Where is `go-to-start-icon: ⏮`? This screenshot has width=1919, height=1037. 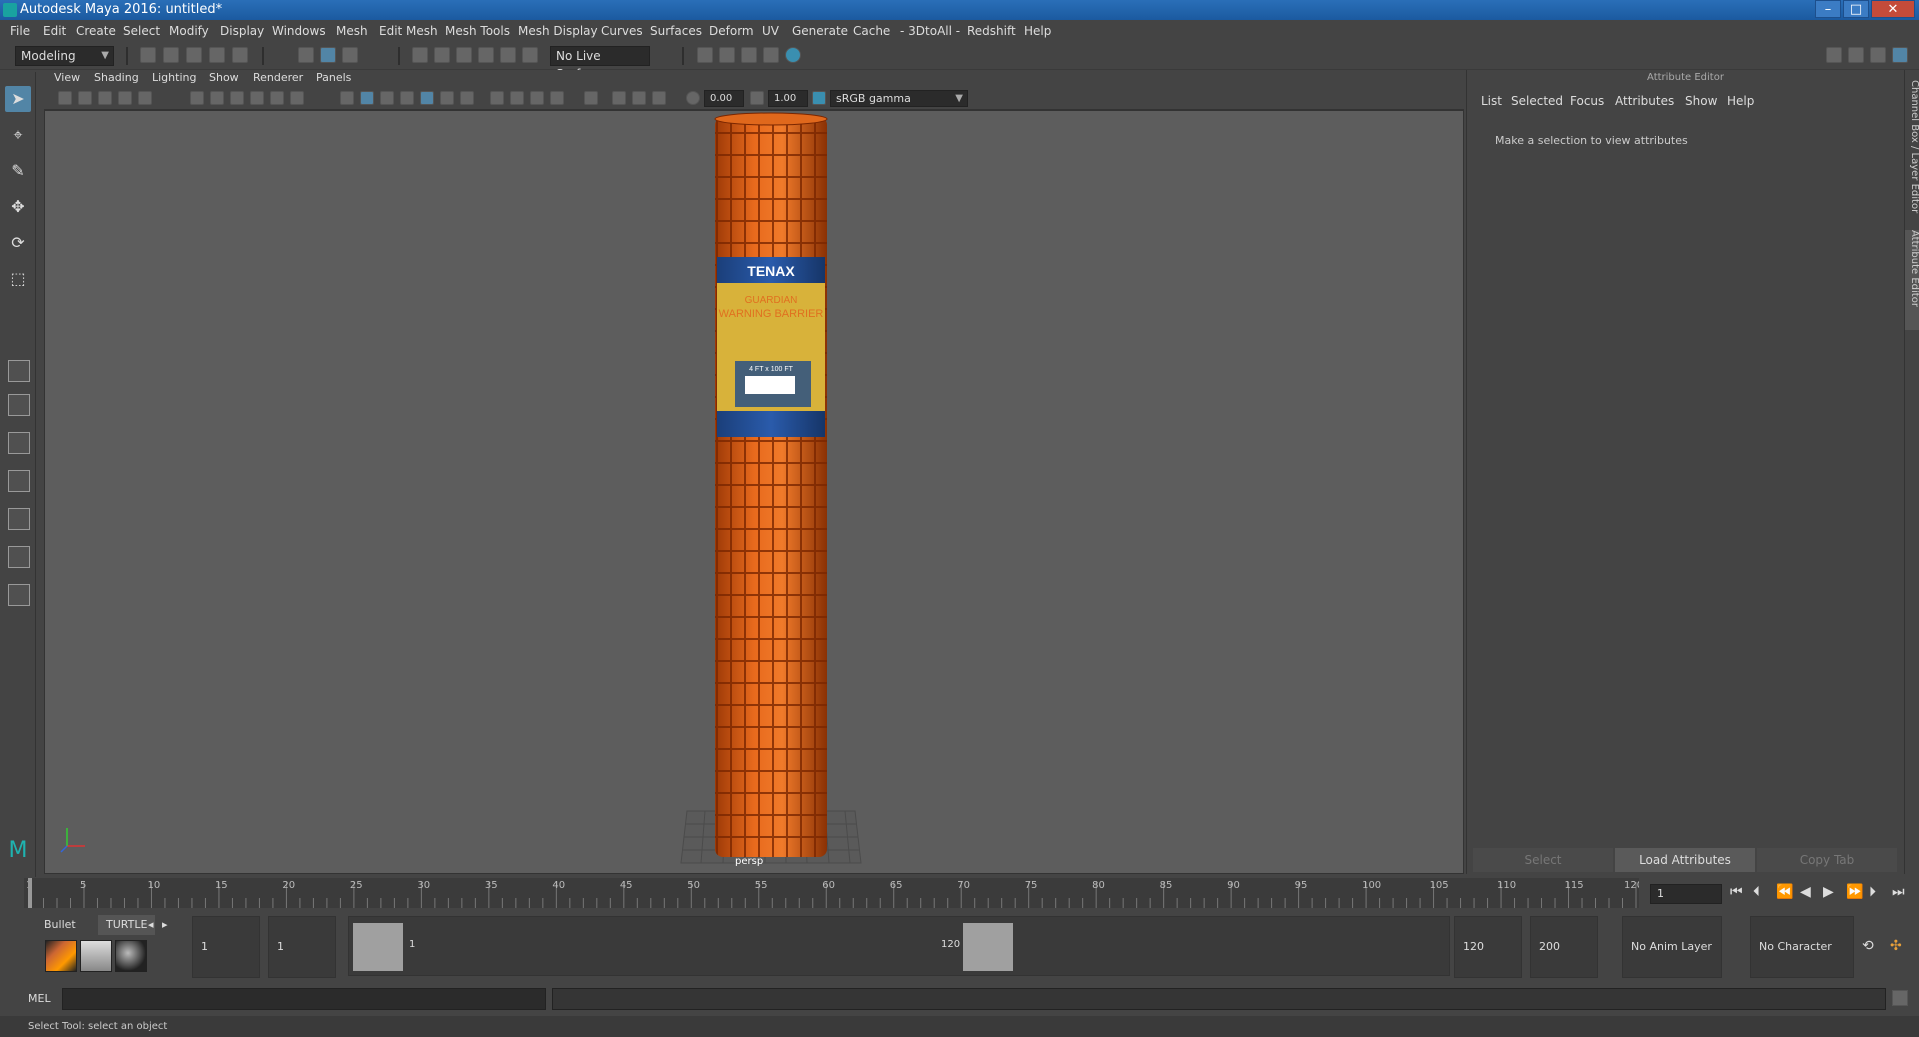
go-to-start-icon: ⏮ is located at coordinates (1736, 892).